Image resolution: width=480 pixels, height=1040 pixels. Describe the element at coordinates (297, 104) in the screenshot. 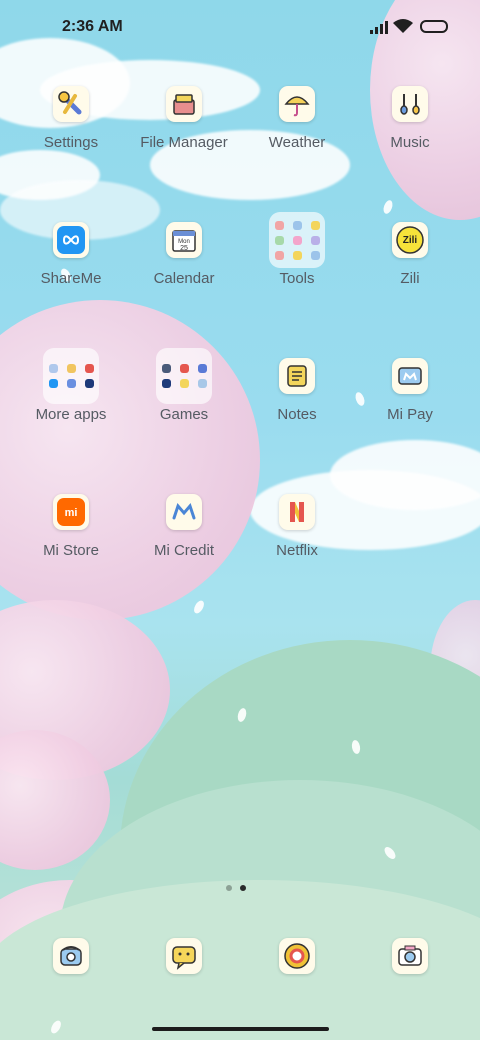

I see `umbrella-icon` at that location.